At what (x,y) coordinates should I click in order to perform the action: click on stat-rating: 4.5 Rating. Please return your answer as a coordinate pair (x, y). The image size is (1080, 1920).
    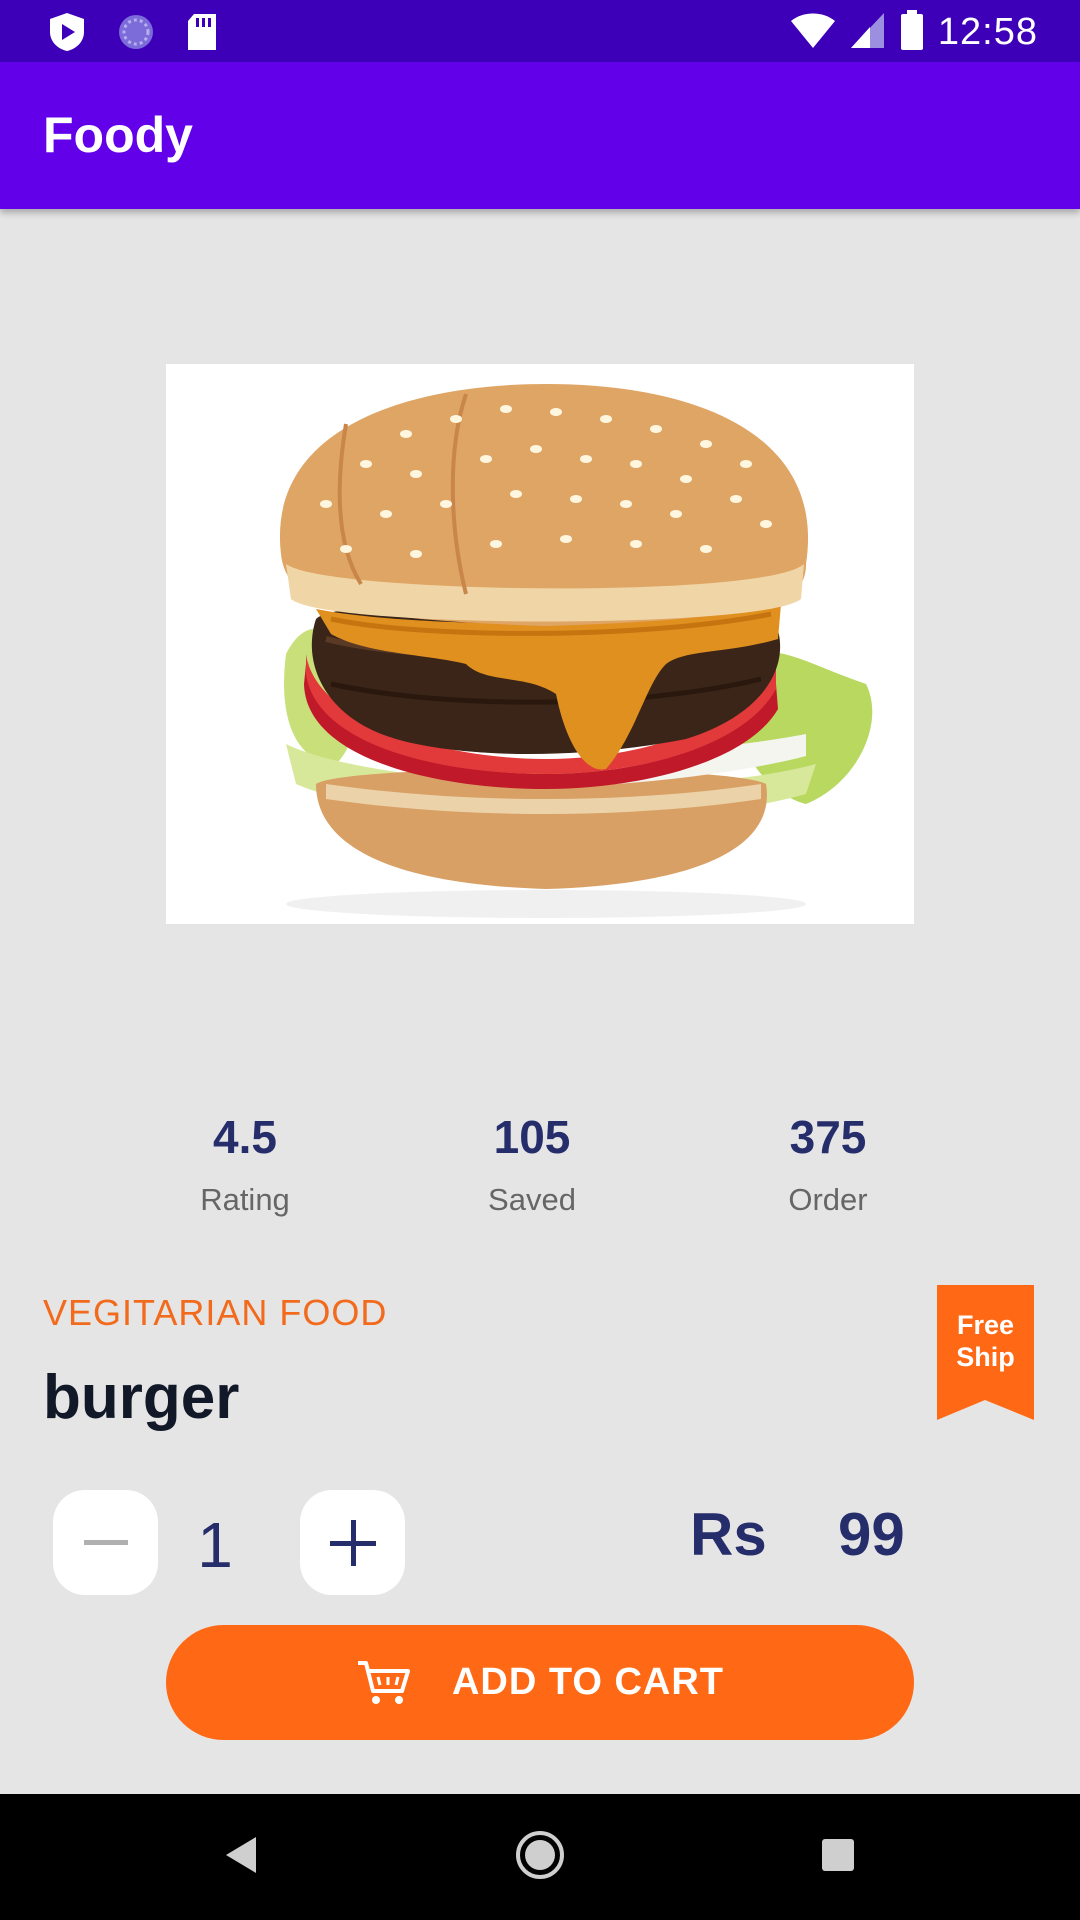
    Looking at the image, I should click on (245, 1164).